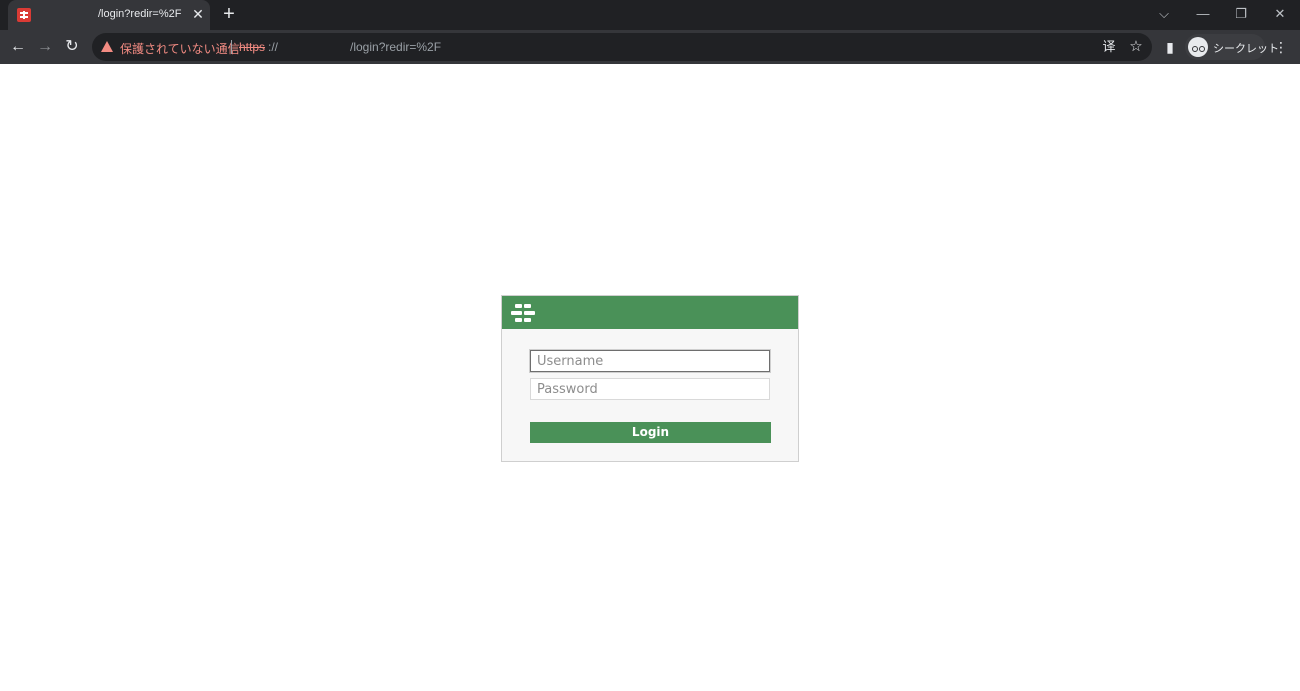 This screenshot has height=691, width=1300. Describe the element at coordinates (650, 361) in the screenshot. I see `username-input` at that location.